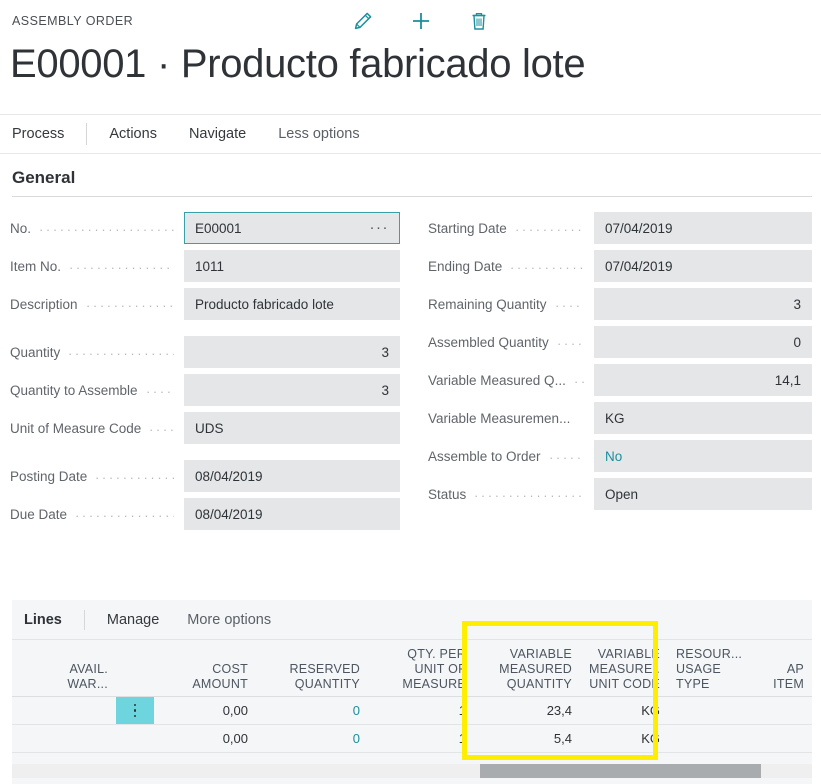 The height and width of the screenshot is (784, 821). I want to click on column-header-vmu: VARIABLE MEASURE.. UNIT CODE, so click(624, 668).